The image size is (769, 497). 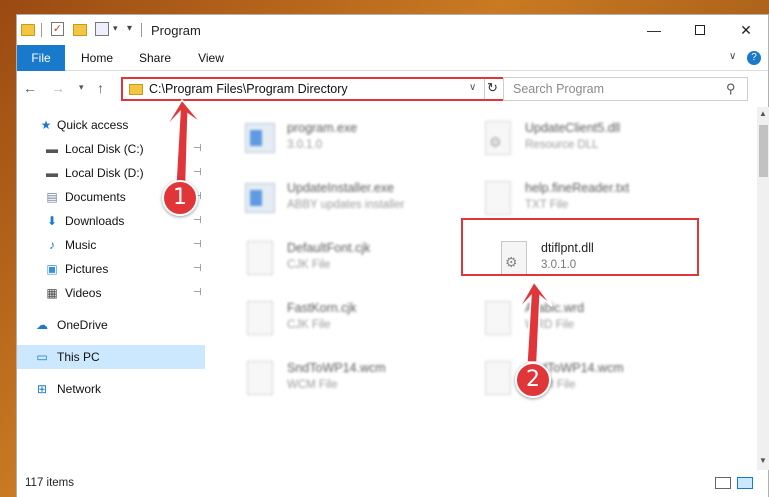 What do you see at coordinates (492, 88) in the screenshot?
I see `refresh-icon: ↻` at bounding box center [492, 88].